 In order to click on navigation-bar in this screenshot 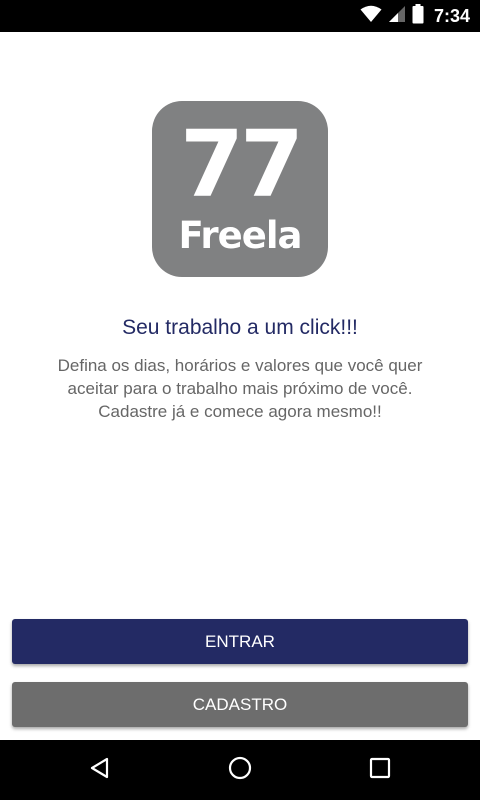, I will do `click(240, 770)`.